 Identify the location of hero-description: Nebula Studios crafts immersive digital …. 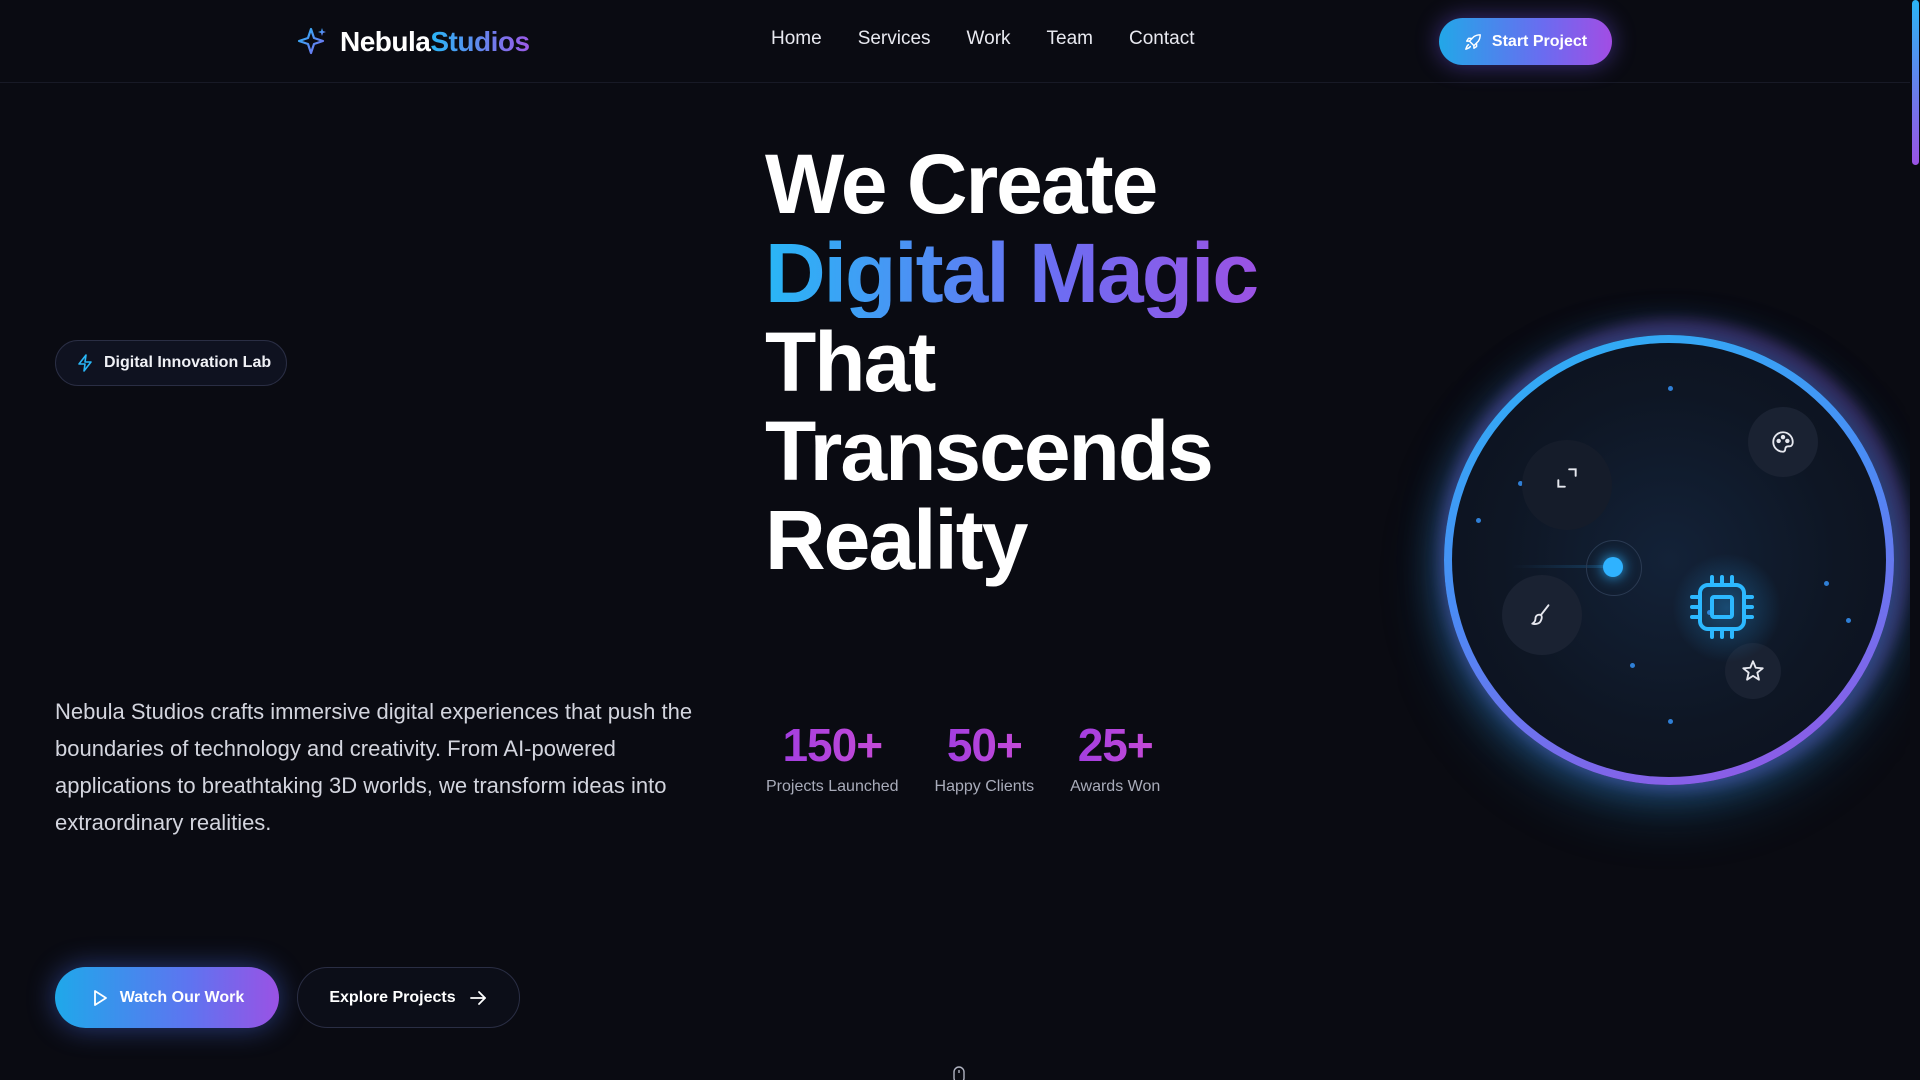
(374, 767).